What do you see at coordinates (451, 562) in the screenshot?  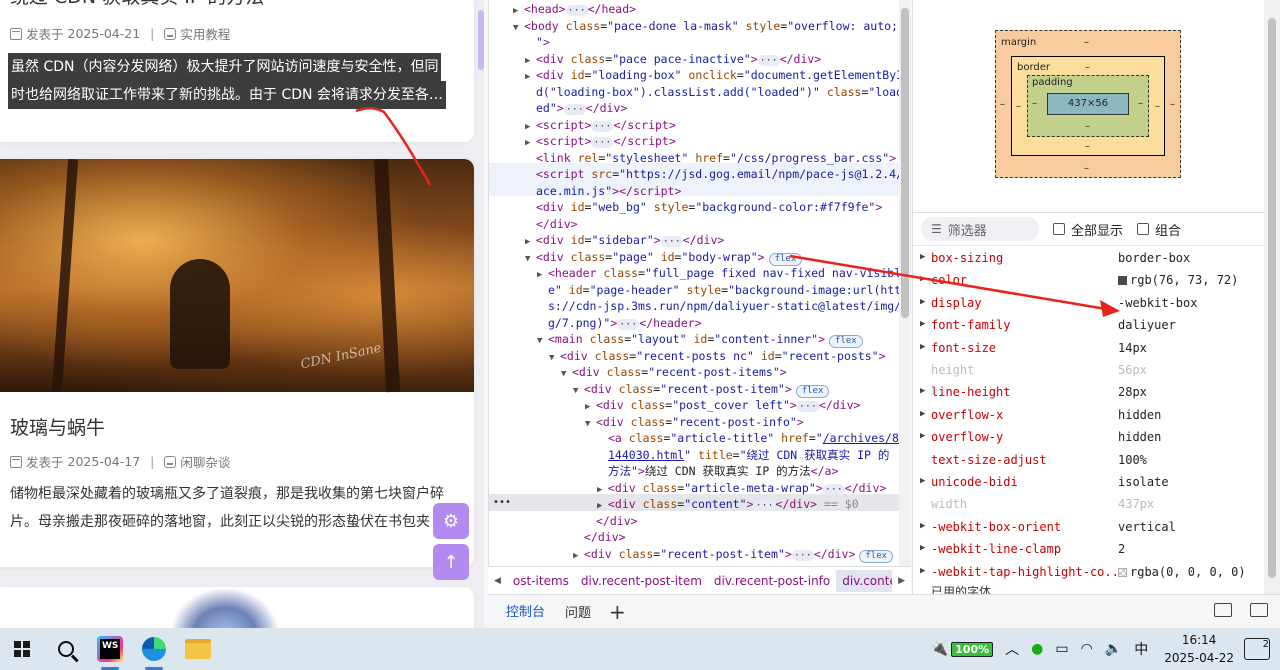 I see `back-to-top-button: ↑` at bounding box center [451, 562].